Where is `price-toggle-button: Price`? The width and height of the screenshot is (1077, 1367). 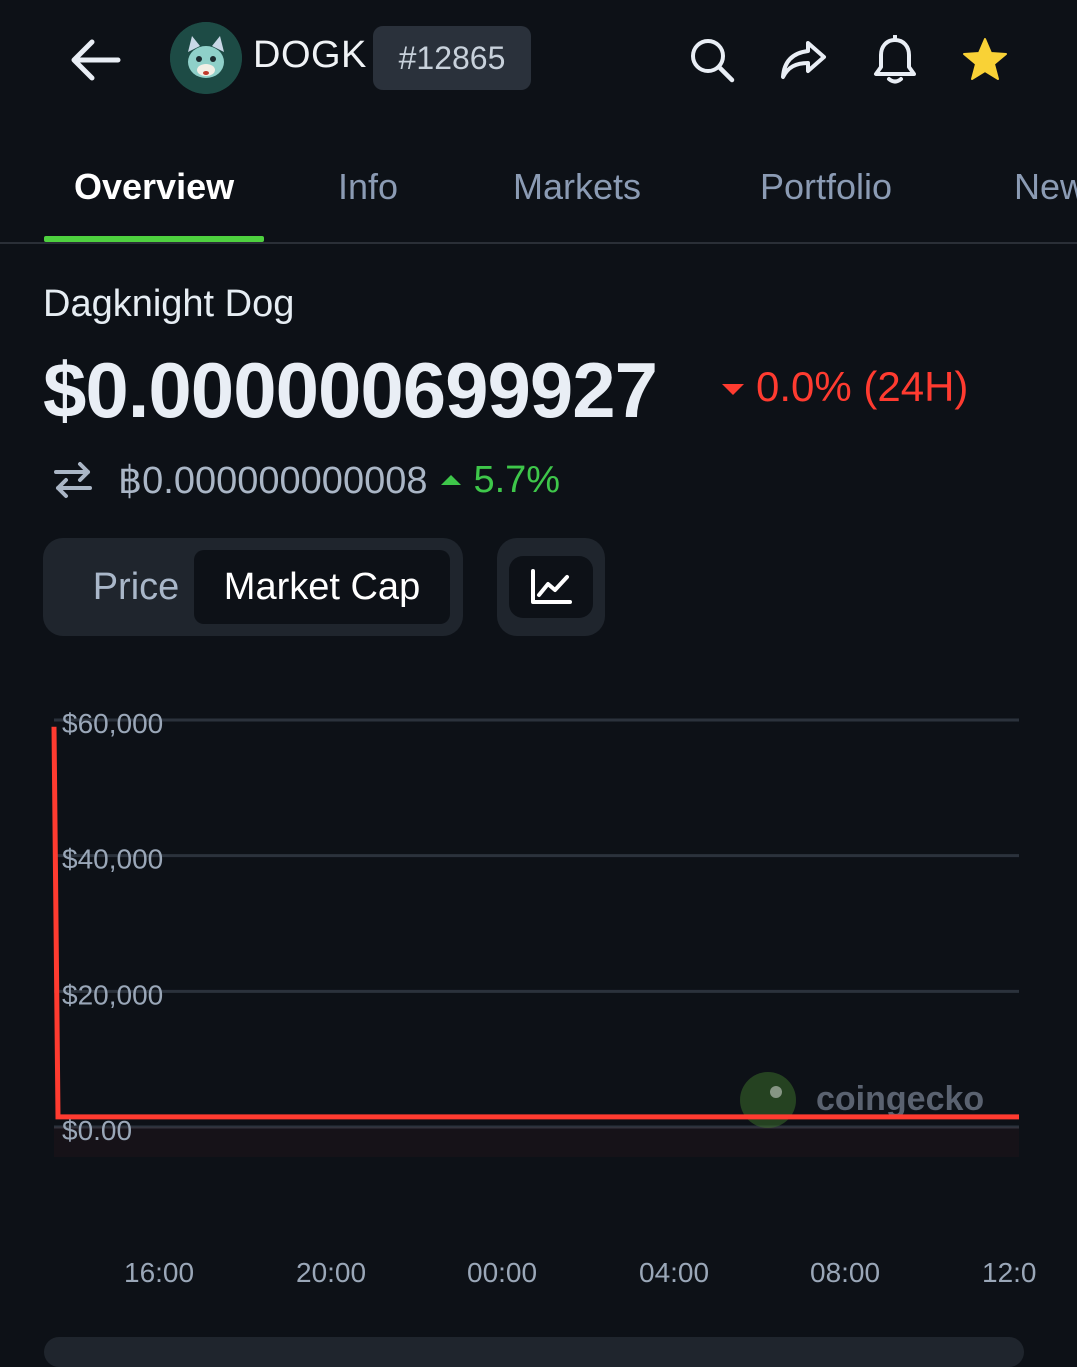
price-toggle-button: Price is located at coordinates (136, 587).